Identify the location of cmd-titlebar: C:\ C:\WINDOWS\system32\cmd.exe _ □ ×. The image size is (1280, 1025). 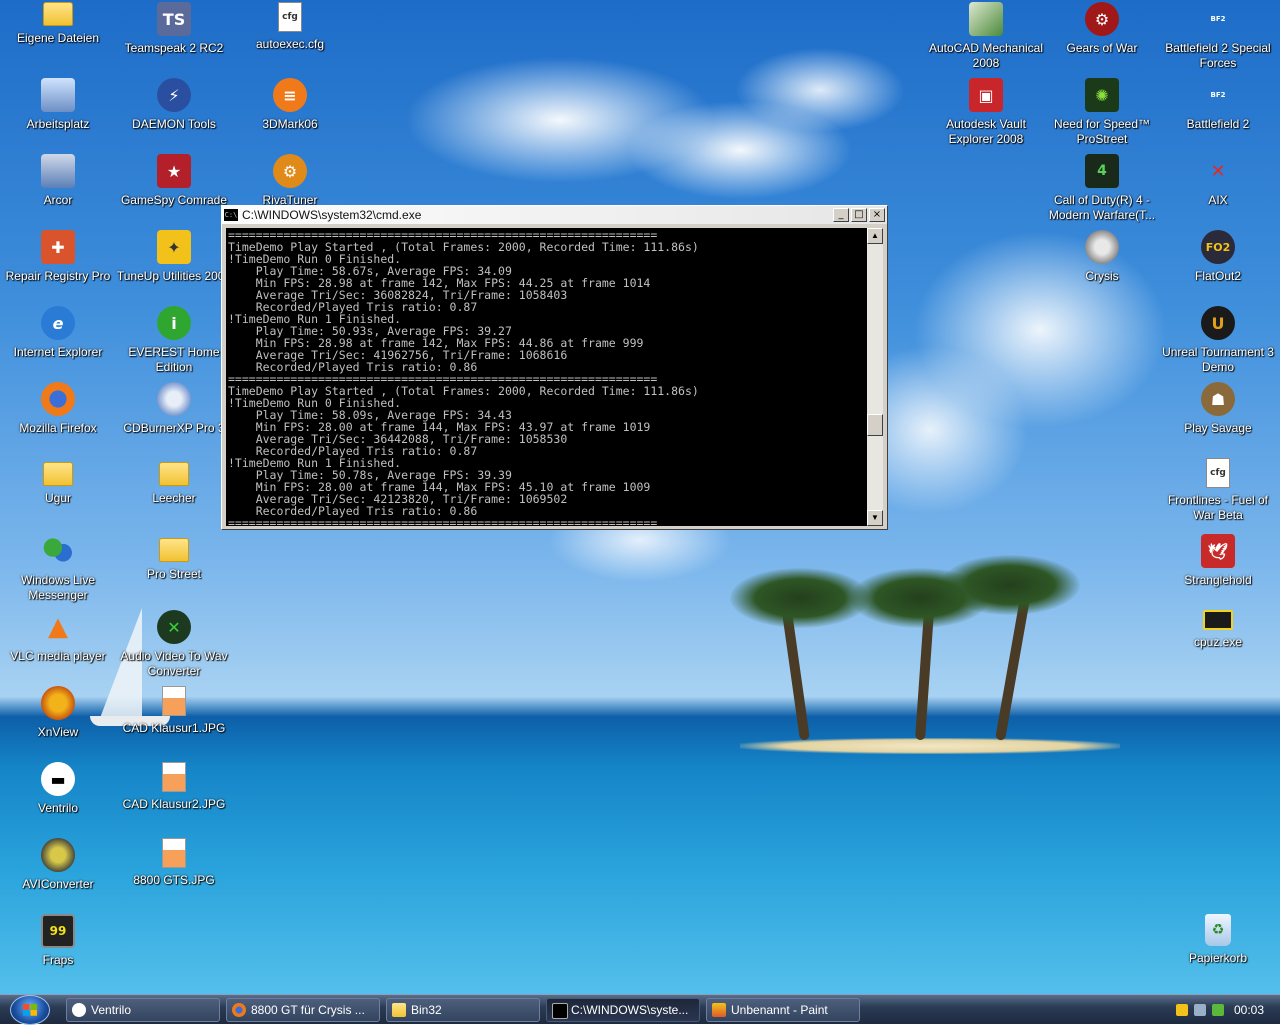
(554, 215).